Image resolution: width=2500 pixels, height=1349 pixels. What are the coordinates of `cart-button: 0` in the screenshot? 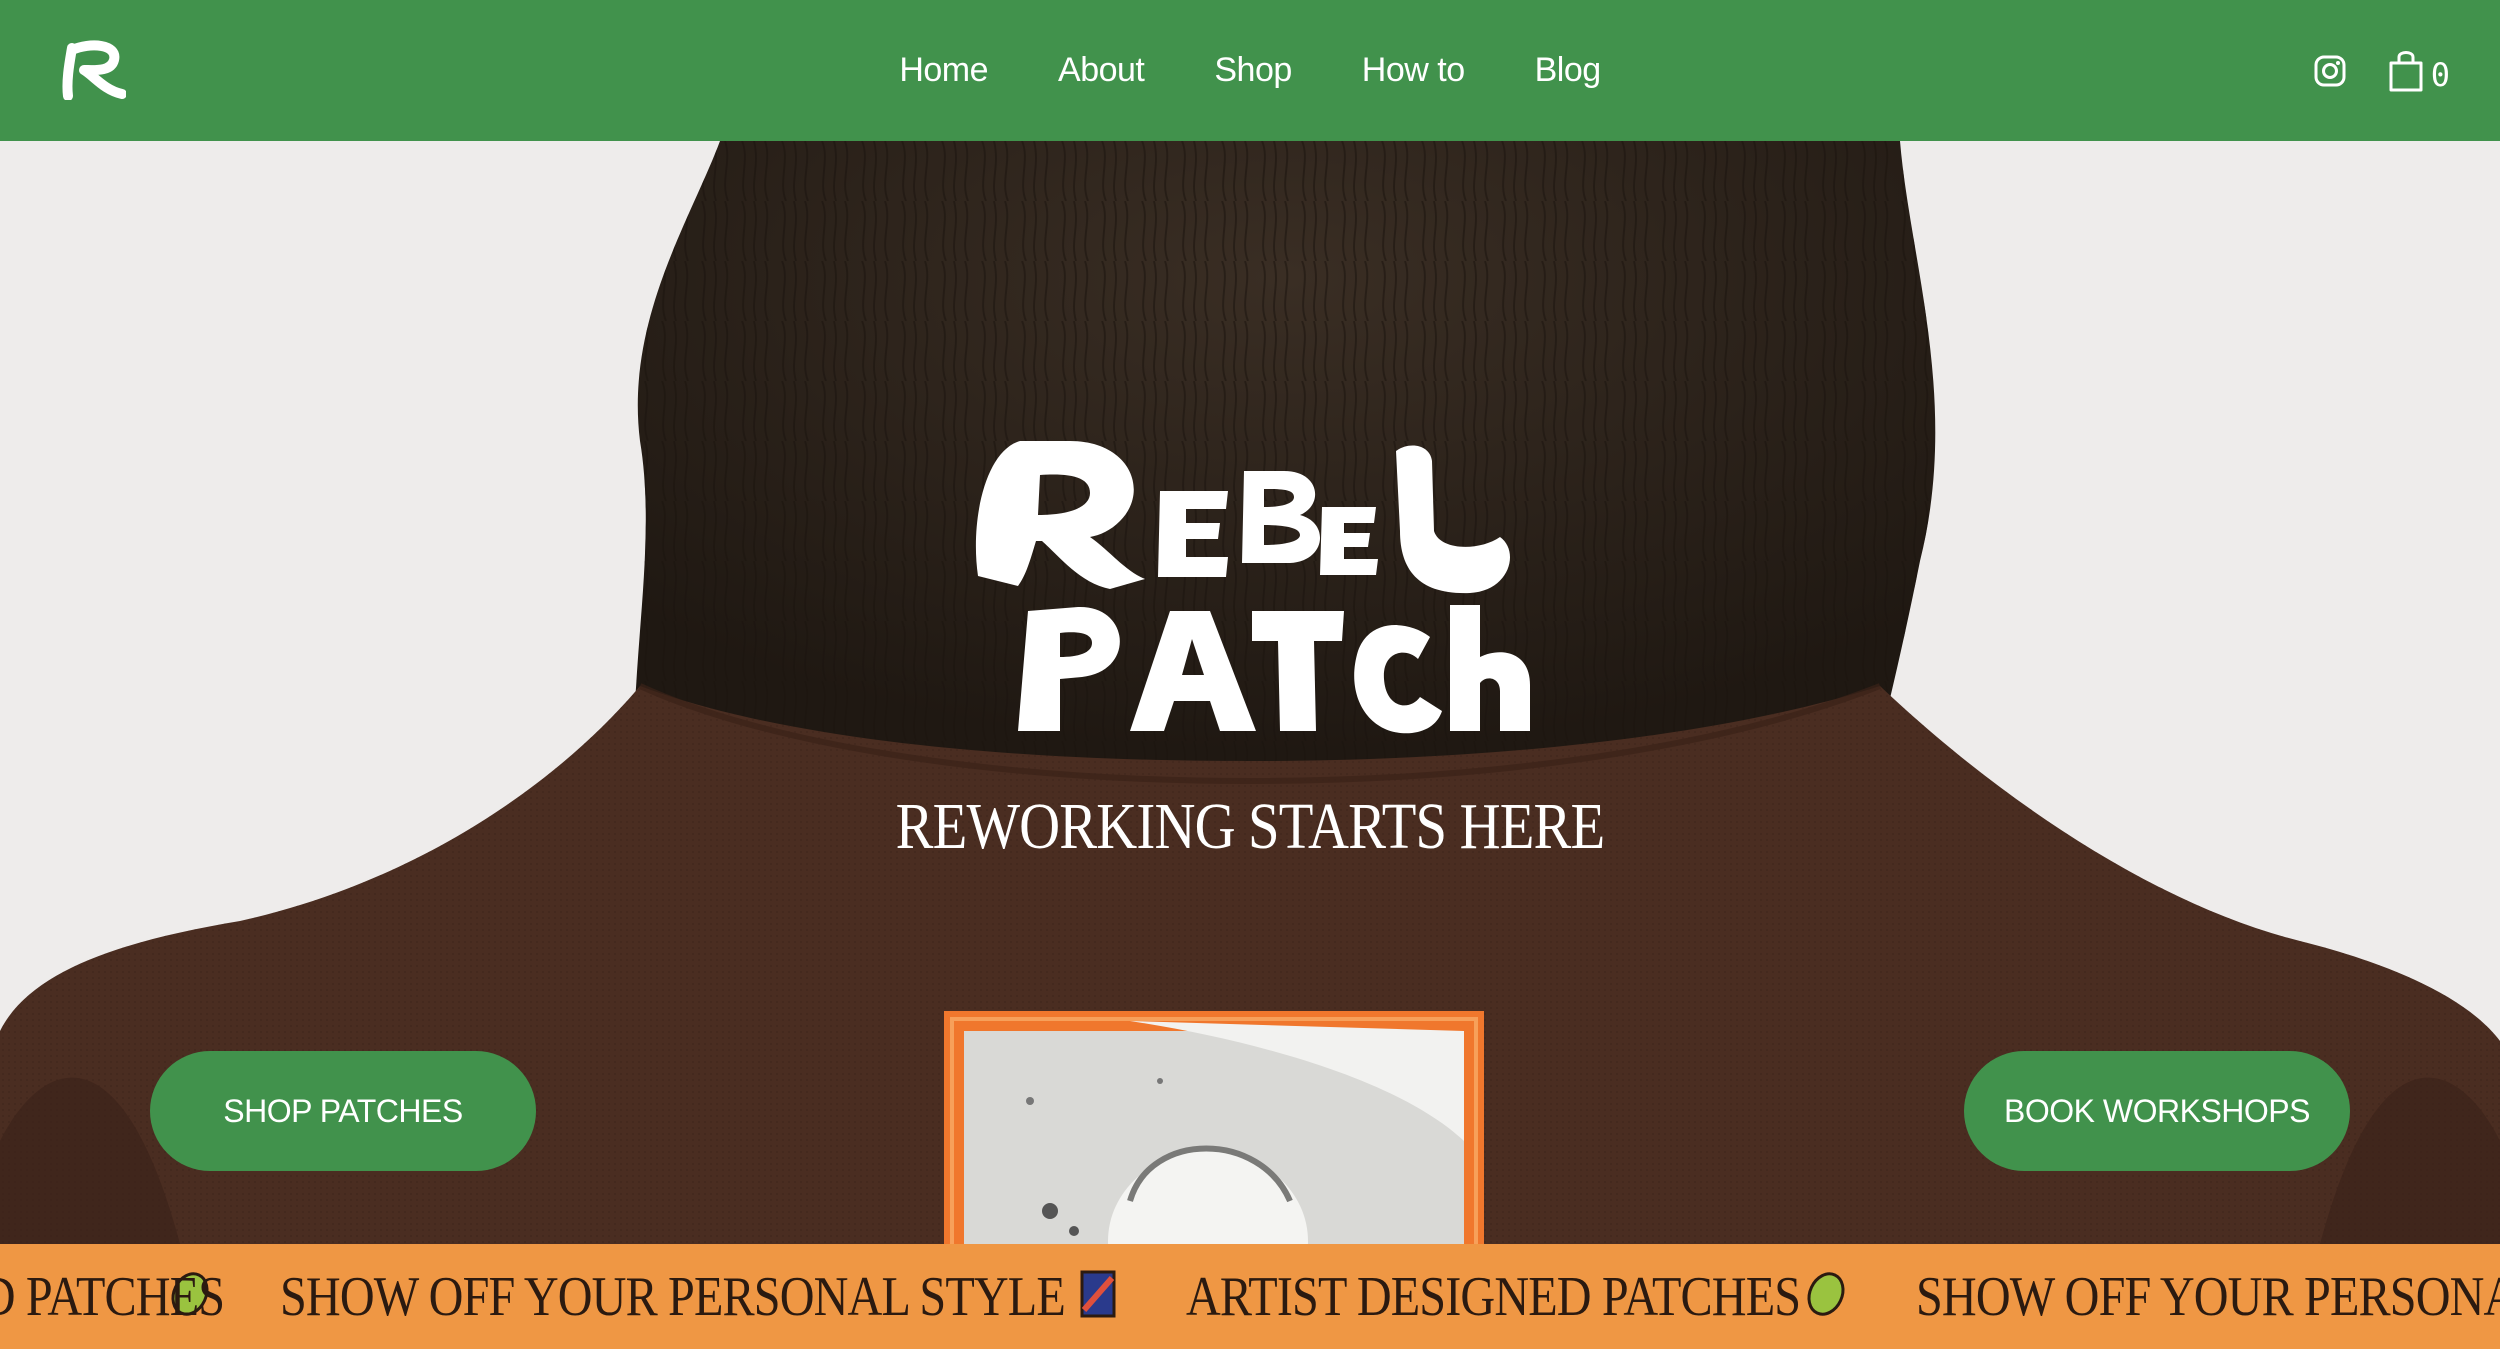 It's located at (2418, 71).